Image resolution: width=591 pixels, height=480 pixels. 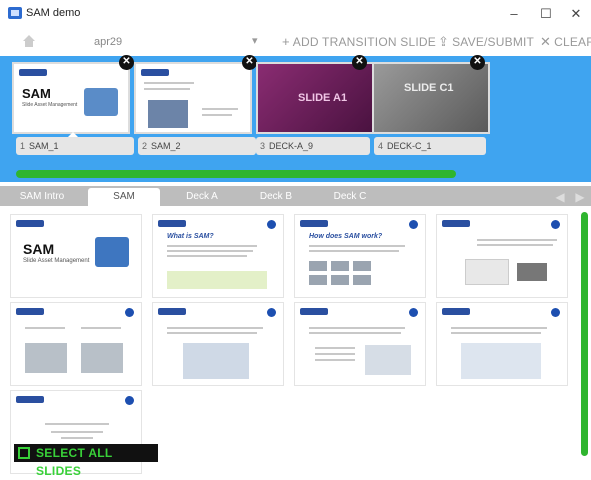 I want to click on tab-sam: SAM, so click(x=124, y=197).